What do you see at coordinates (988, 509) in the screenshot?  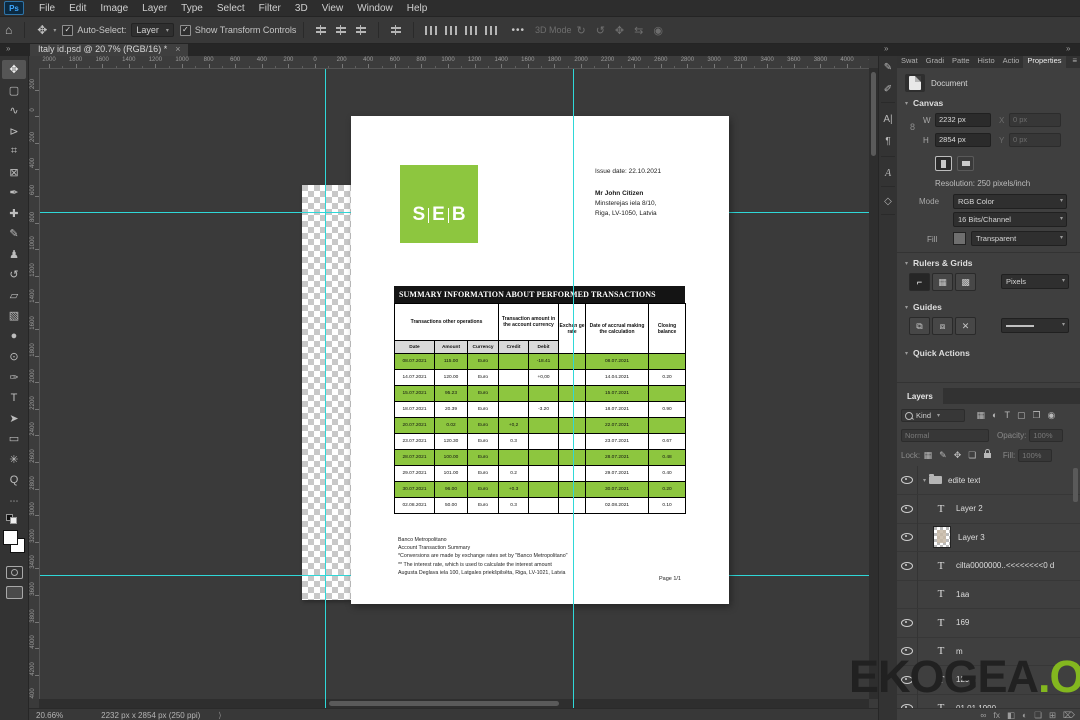 I see `layer-row: T Layer 2` at bounding box center [988, 509].